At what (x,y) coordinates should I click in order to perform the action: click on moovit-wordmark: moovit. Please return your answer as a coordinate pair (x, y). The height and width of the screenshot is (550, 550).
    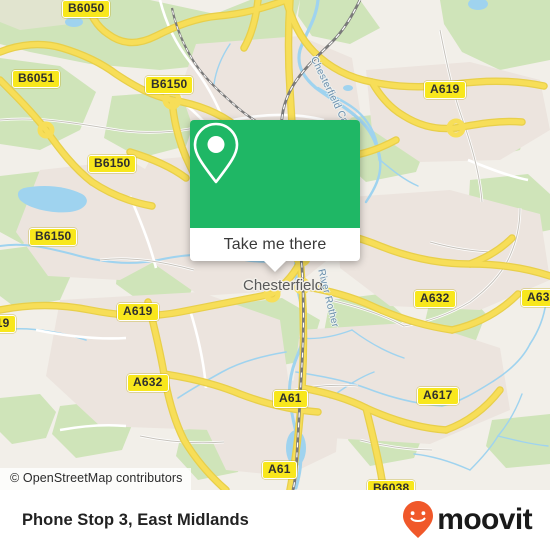
    Looking at the image, I should click on (484, 519).